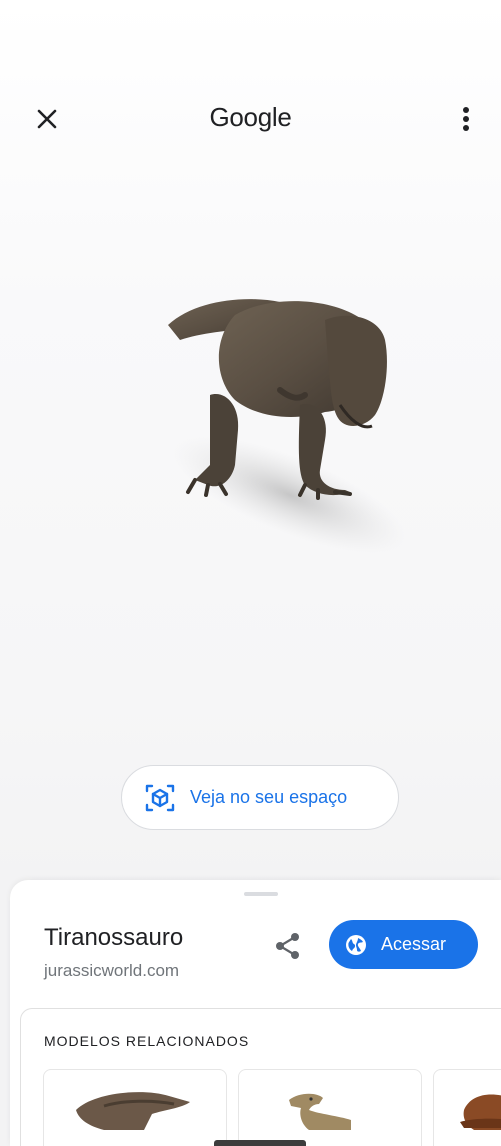 The width and height of the screenshot is (501, 1146). Describe the element at coordinates (260, 1143) in the screenshot. I see `system-navigation-handle` at that location.